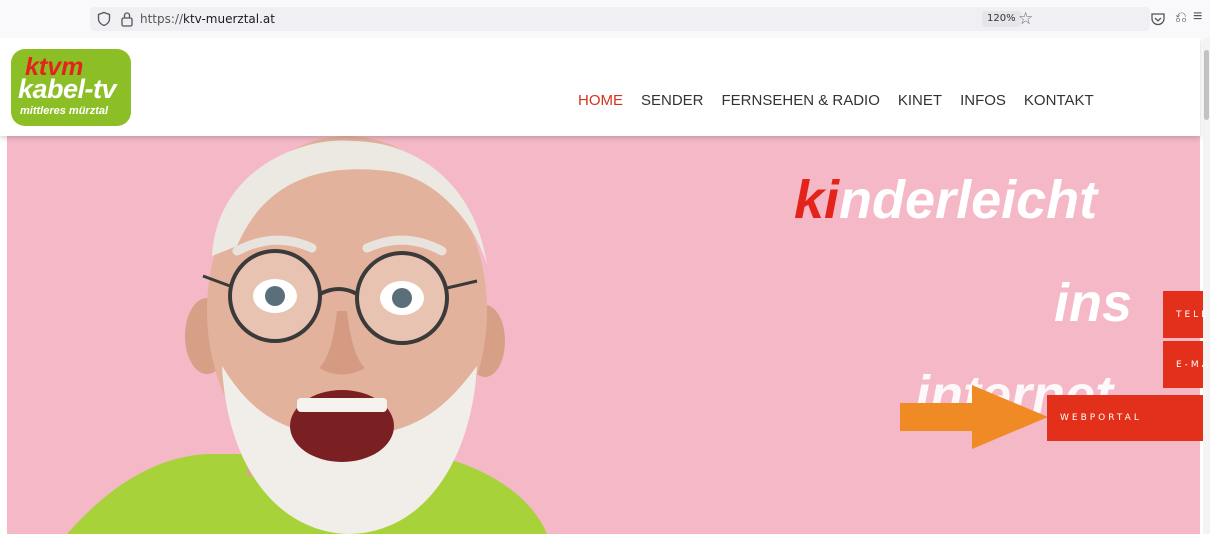  Describe the element at coordinates (974, 417) in the screenshot. I see `orange-arrow-annotation-icon` at that location.